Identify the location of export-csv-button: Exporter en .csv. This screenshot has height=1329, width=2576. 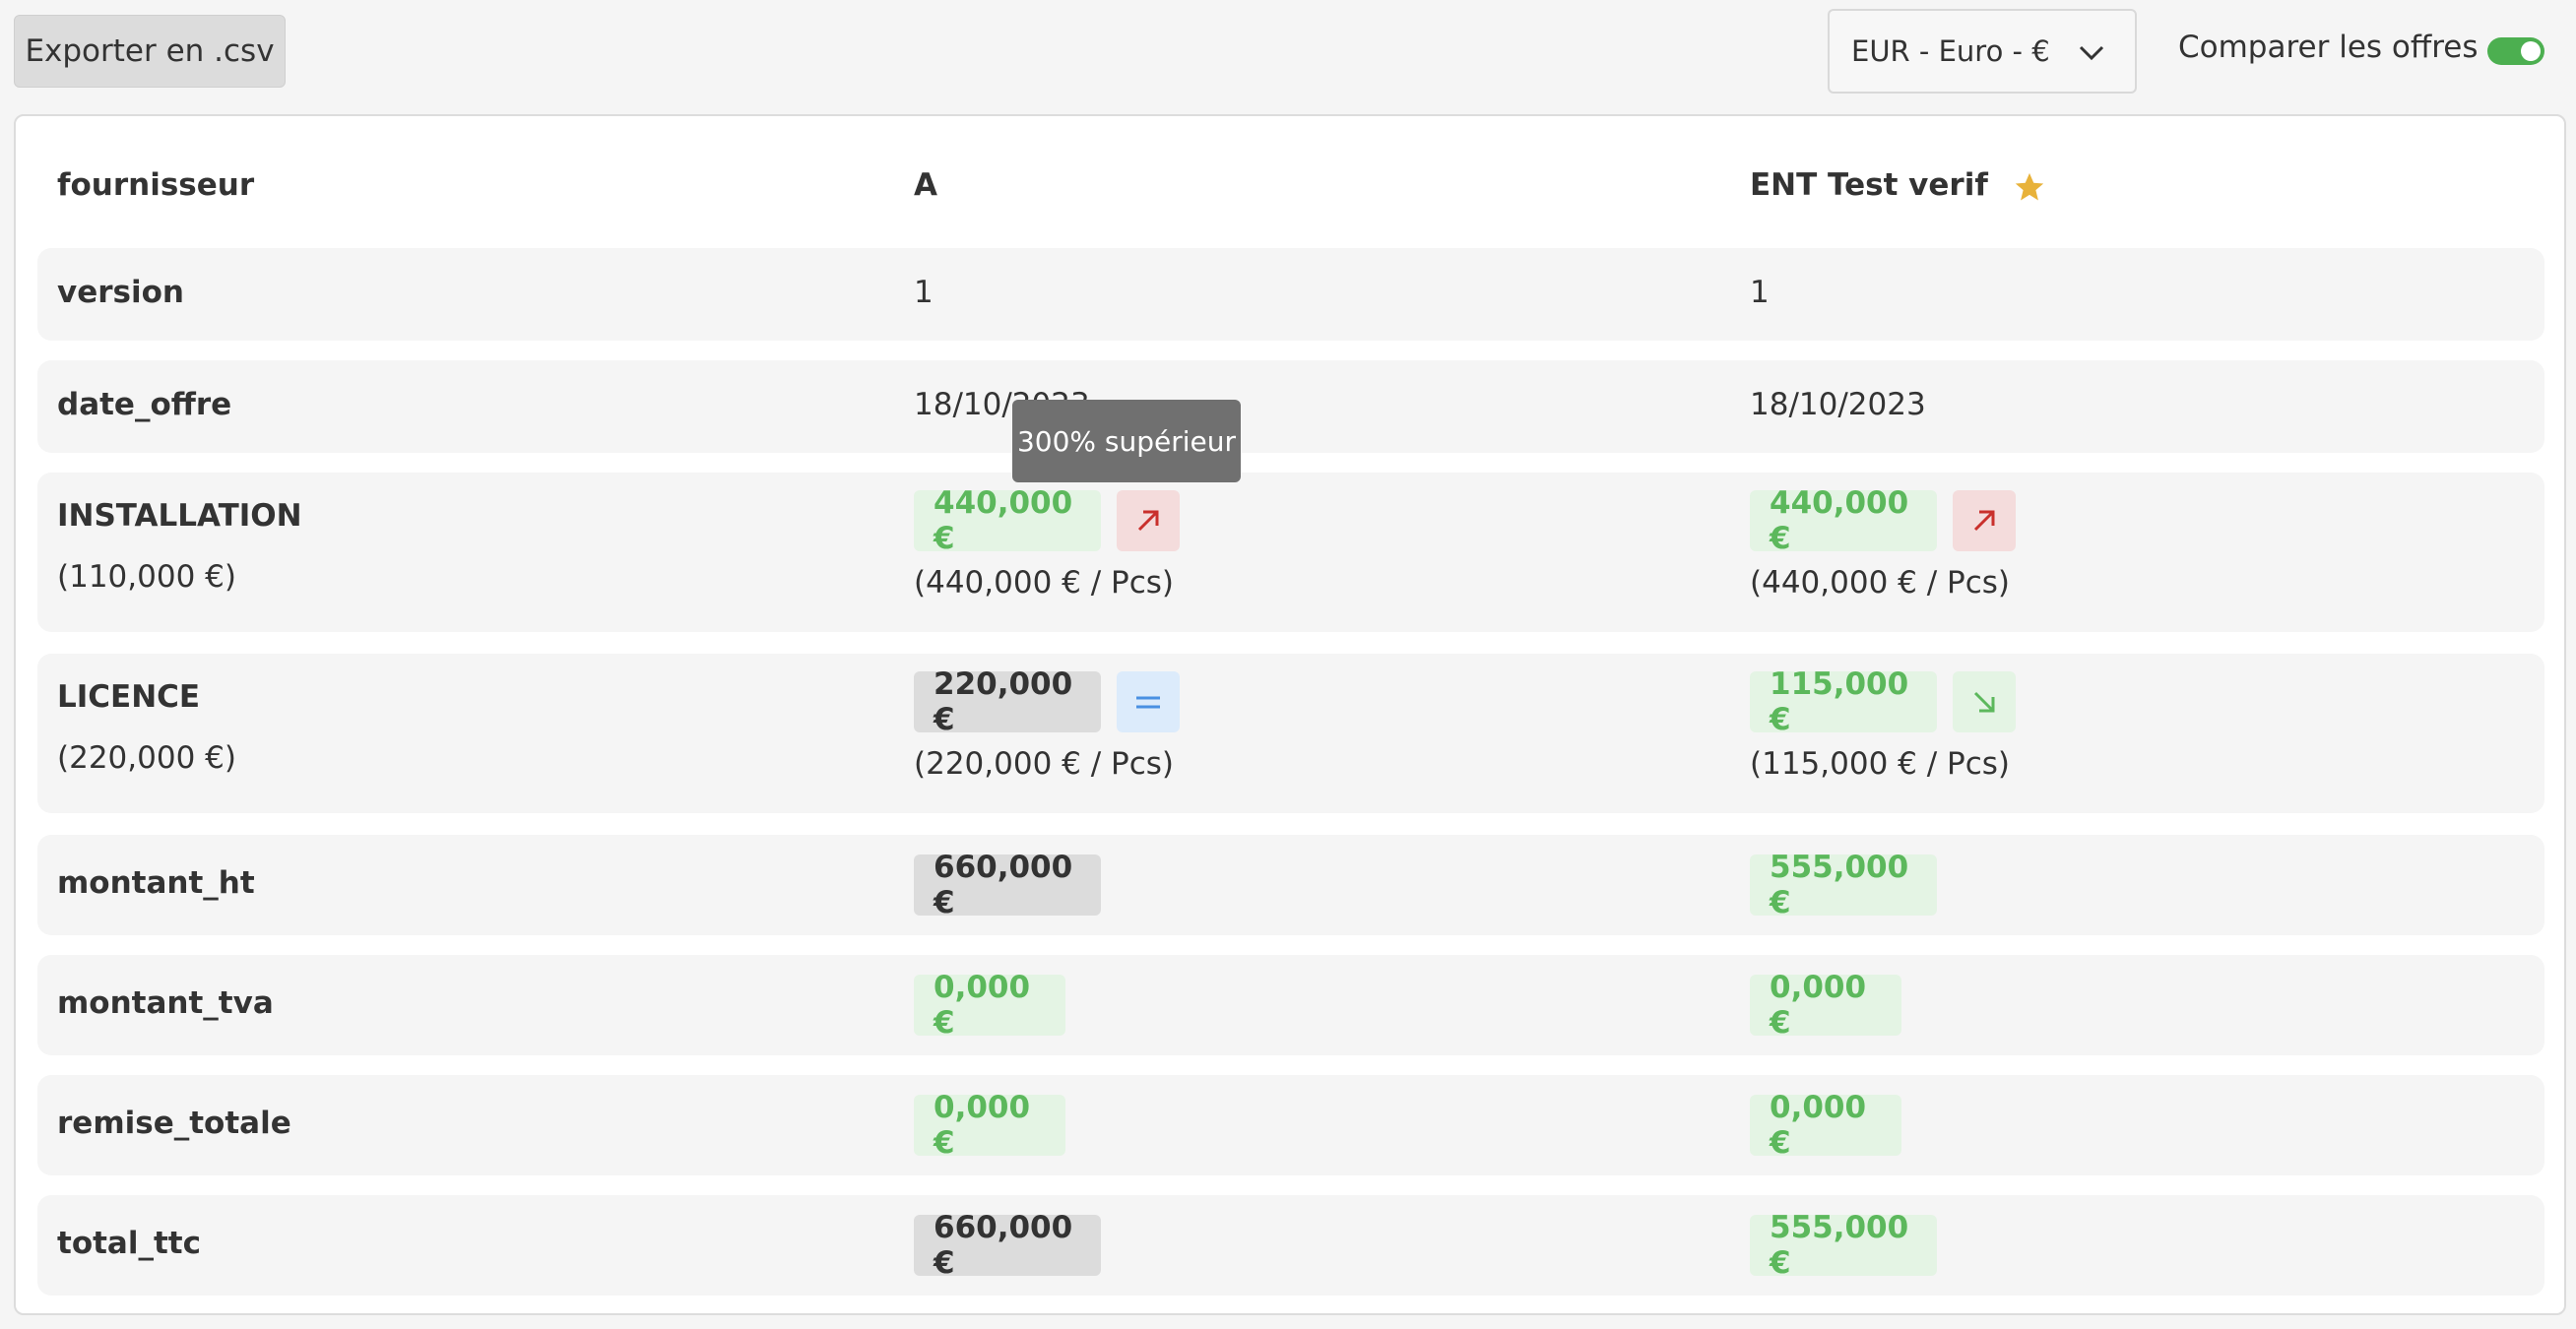
(150, 51).